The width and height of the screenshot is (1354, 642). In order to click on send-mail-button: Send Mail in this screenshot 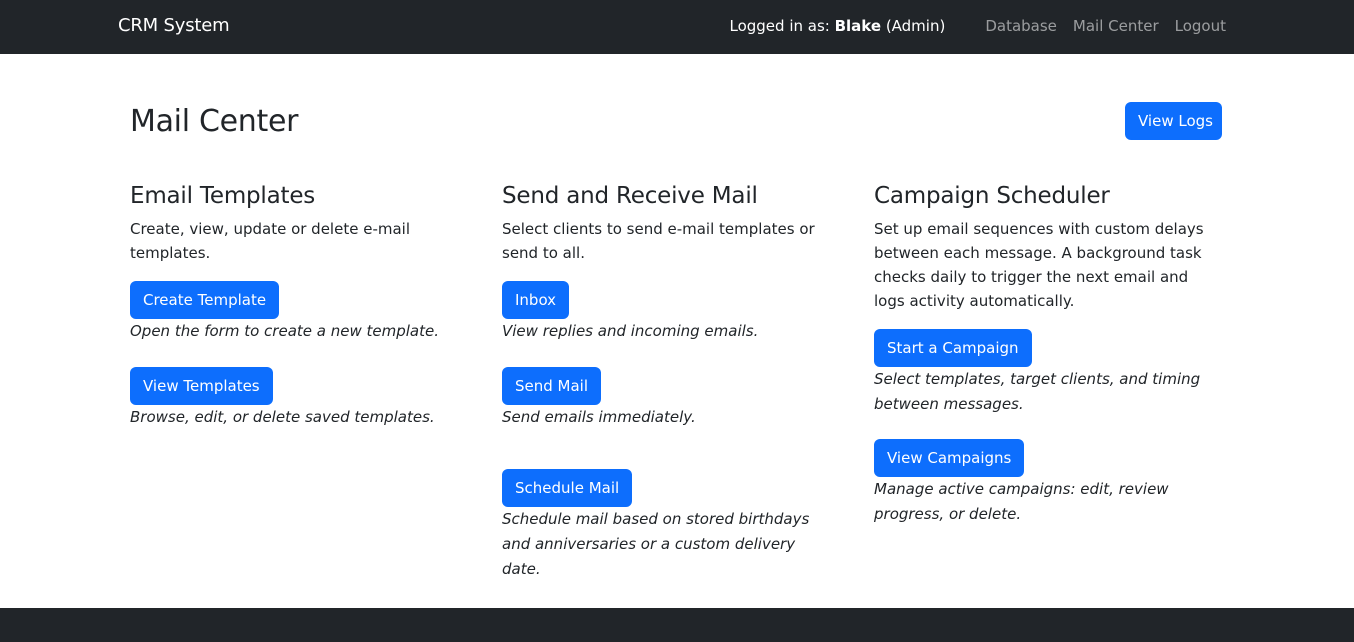, I will do `click(552, 386)`.